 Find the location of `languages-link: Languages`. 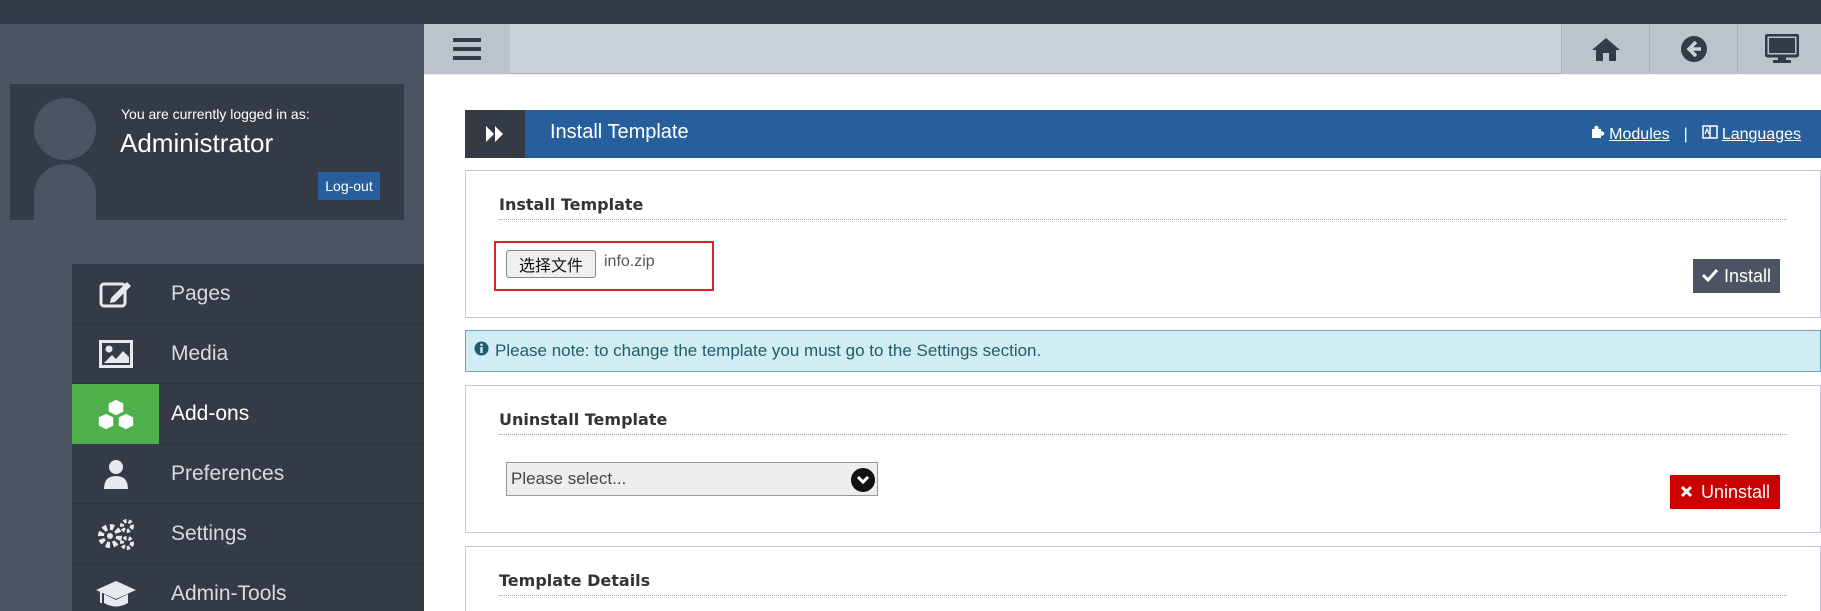

languages-link: Languages is located at coordinates (1761, 135).